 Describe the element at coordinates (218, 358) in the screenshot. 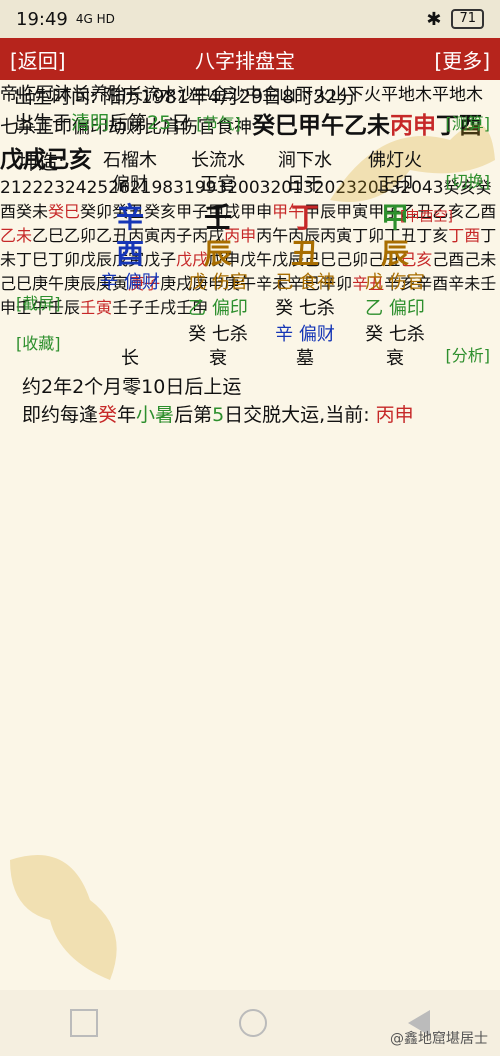

I see `pillar-state-1: 衰` at that location.